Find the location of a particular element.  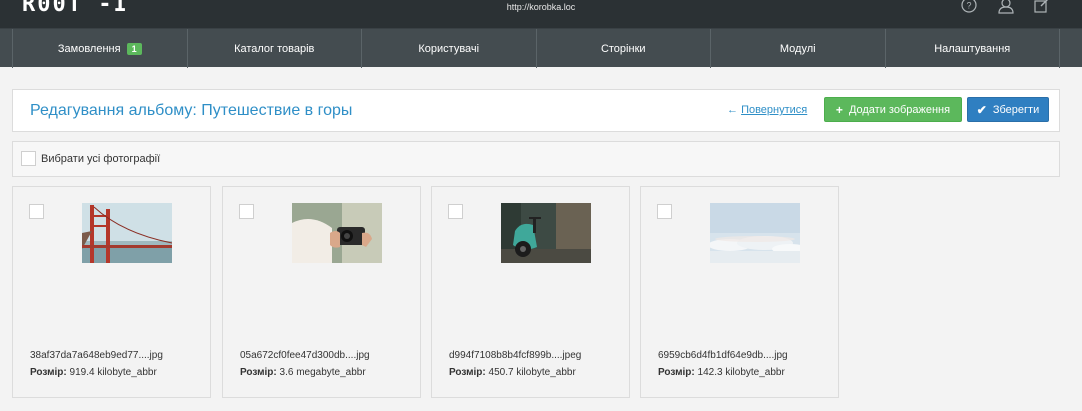

back-link-label: Повернутися is located at coordinates (774, 110).